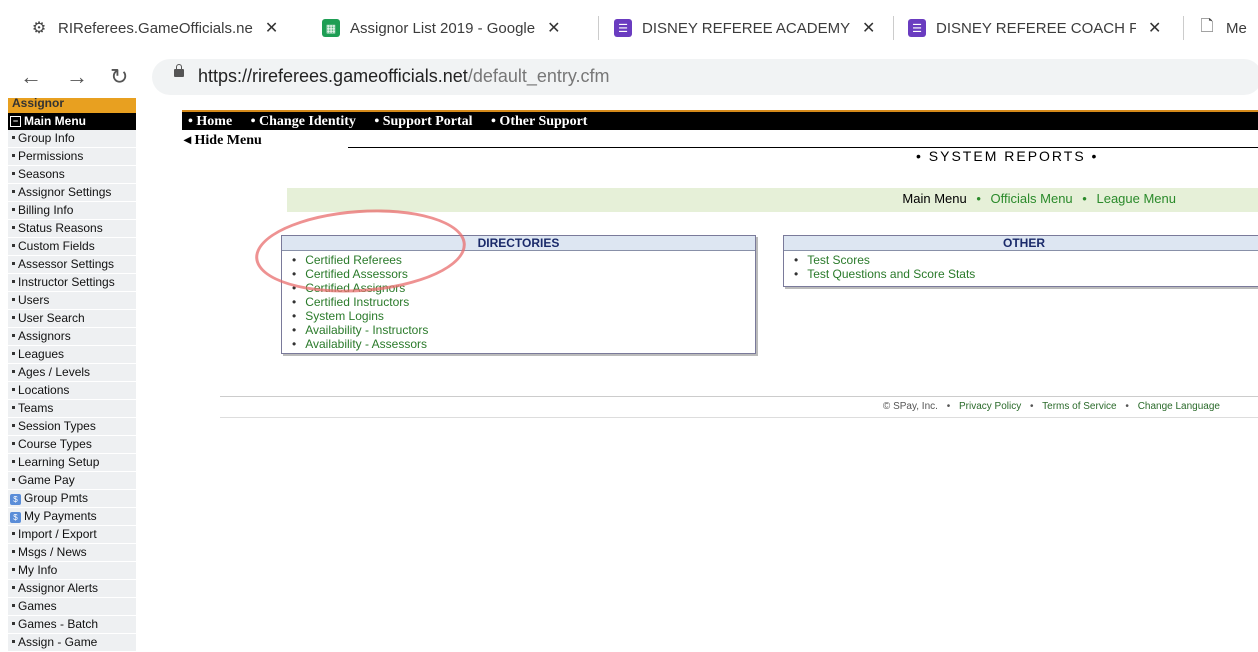  Describe the element at coordinates (523, 330) in the screenshot. I see `directories-link-availability-instructors: Availability - Instructors` at that location.